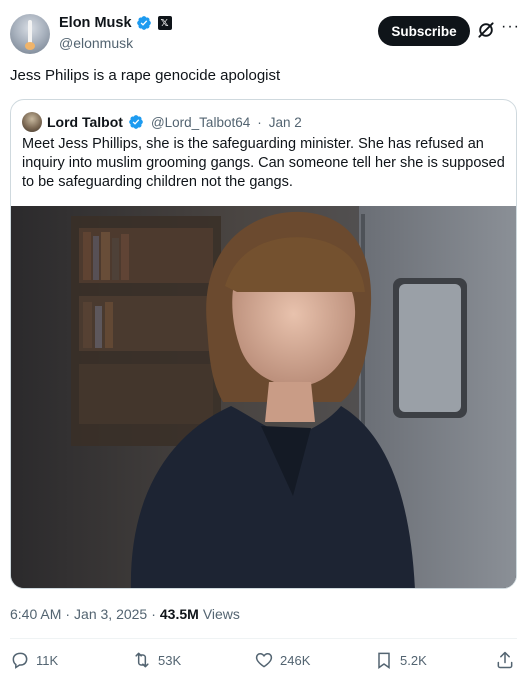 The image size is (527, 684). I want to click on repost-button: 53K, so click(156, 660).